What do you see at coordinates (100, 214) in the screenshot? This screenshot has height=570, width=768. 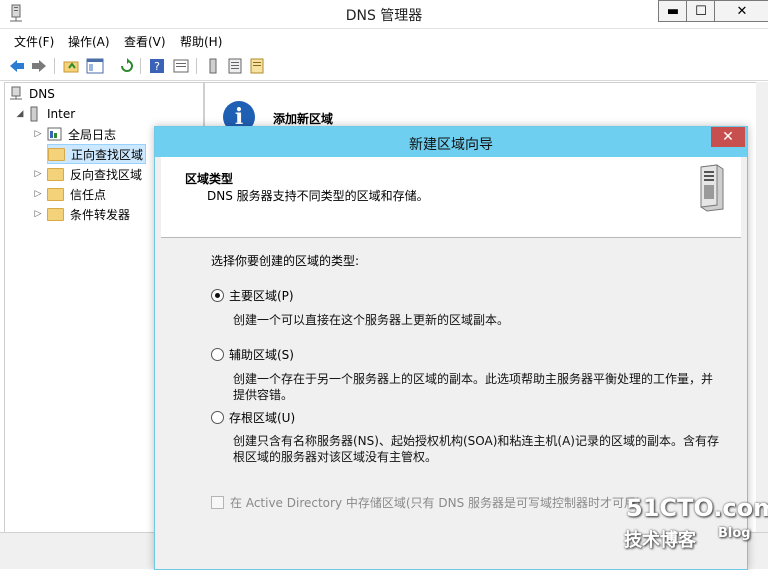 I see `tree-label-conditional-forwarders: 条件转发器` at bounding box center [100, 214].